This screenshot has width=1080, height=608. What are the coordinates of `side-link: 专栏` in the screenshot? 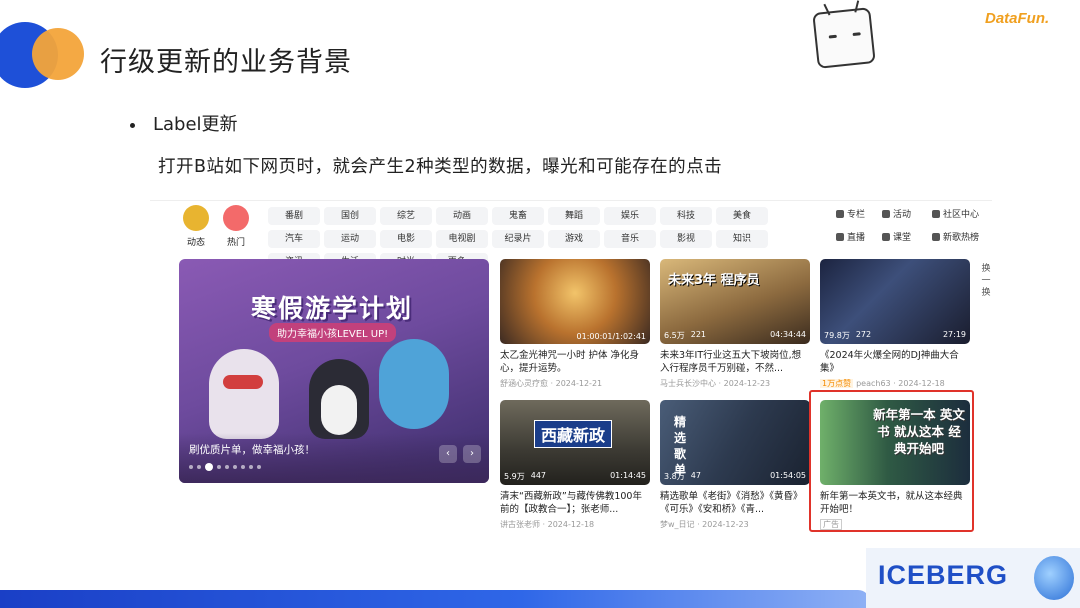 It's located at (857, 213).